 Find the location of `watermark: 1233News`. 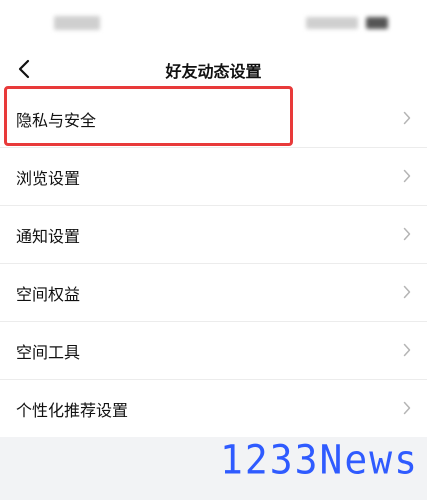

watermark: 1233News is located at coordinates (319, 460).